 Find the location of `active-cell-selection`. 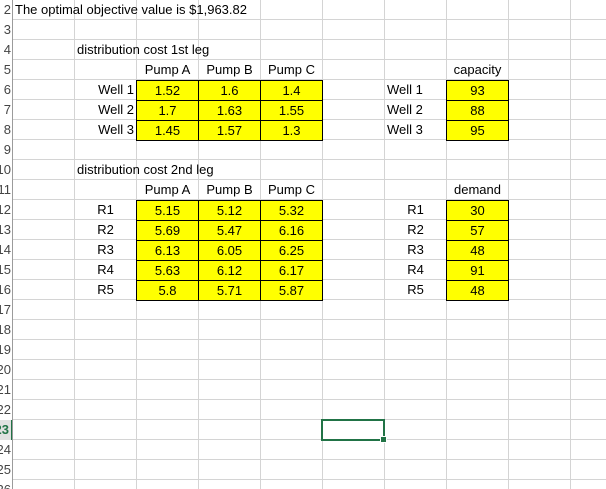

active-cell-selection is located at coordinates (354, 431).